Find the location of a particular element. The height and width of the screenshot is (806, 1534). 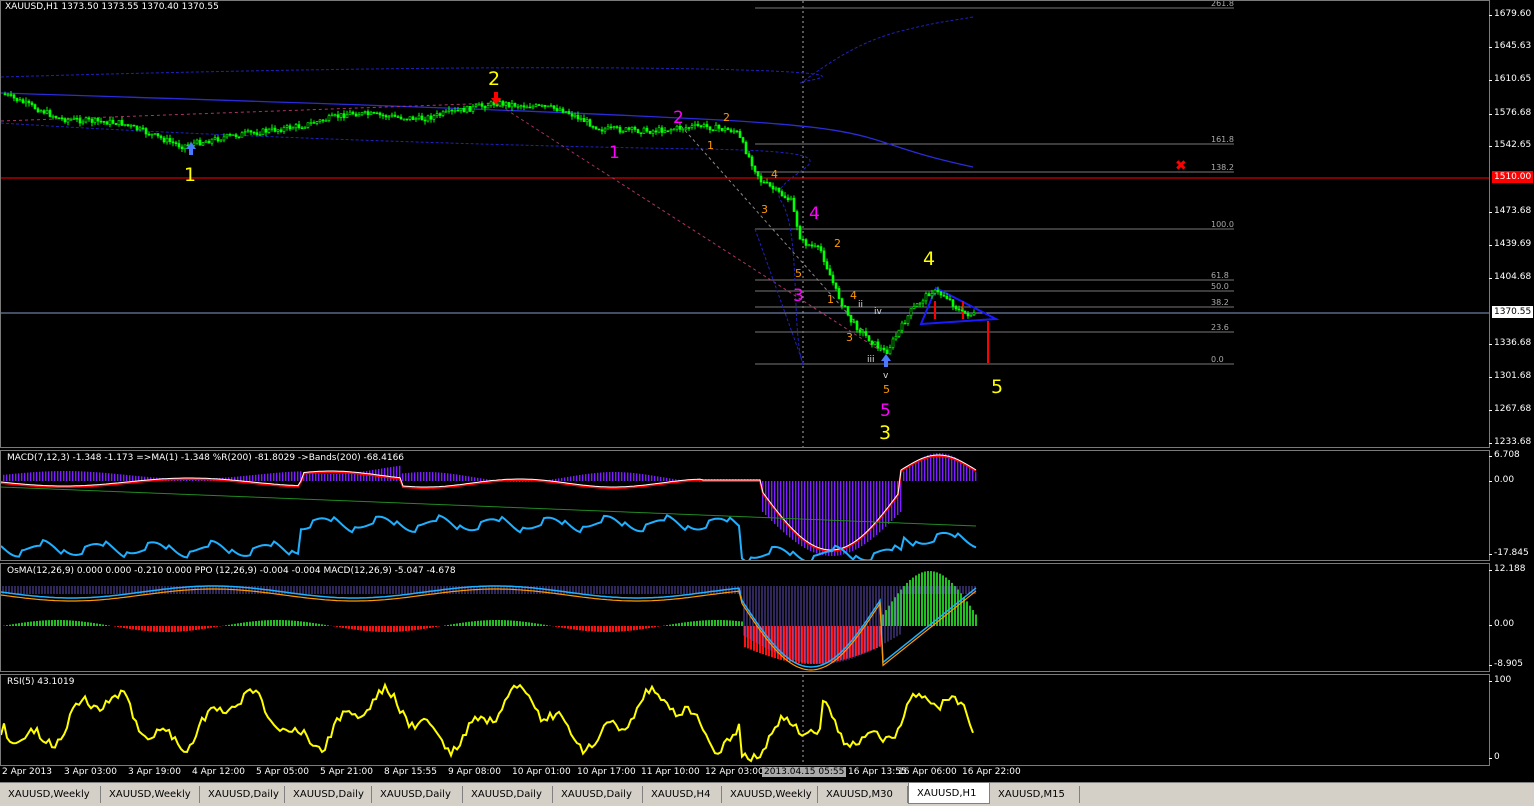

rsi-pane: RSI(5) 43.1019 is located at coordinates (745, 720).